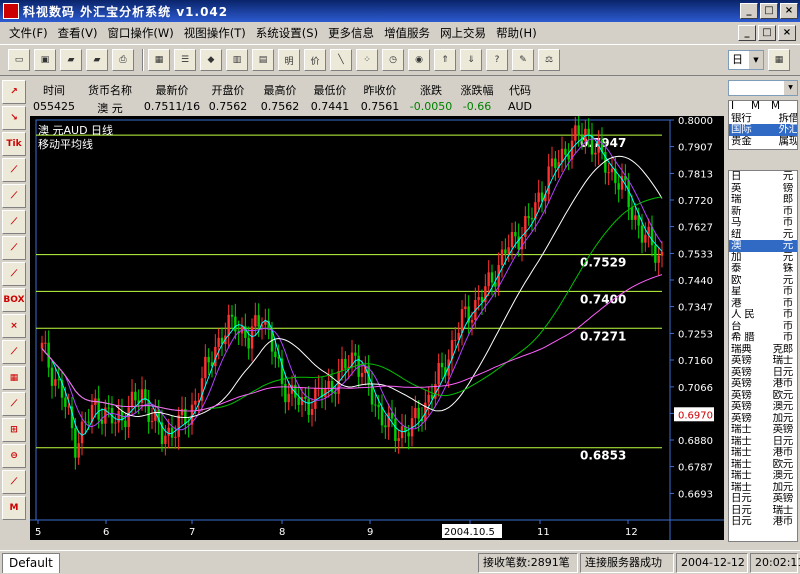 Image resolution: width=800 pixels, height=574 pixels. I want to click on currency-item: 英镑 日元, so click(763, 373).